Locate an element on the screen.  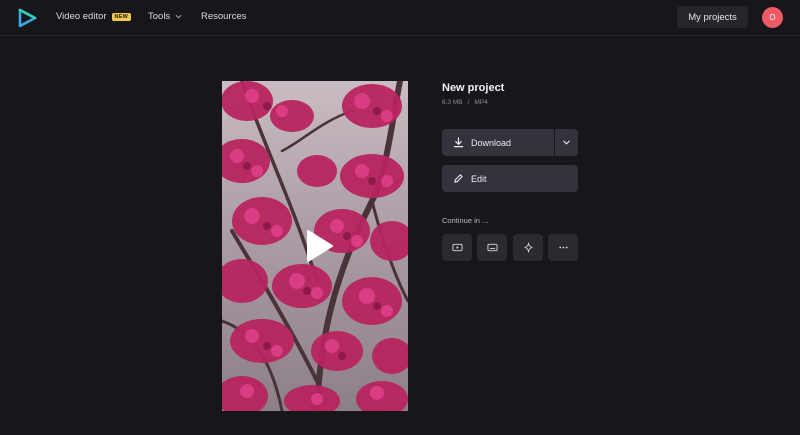
download-icon is located at coordinates (458, 142).